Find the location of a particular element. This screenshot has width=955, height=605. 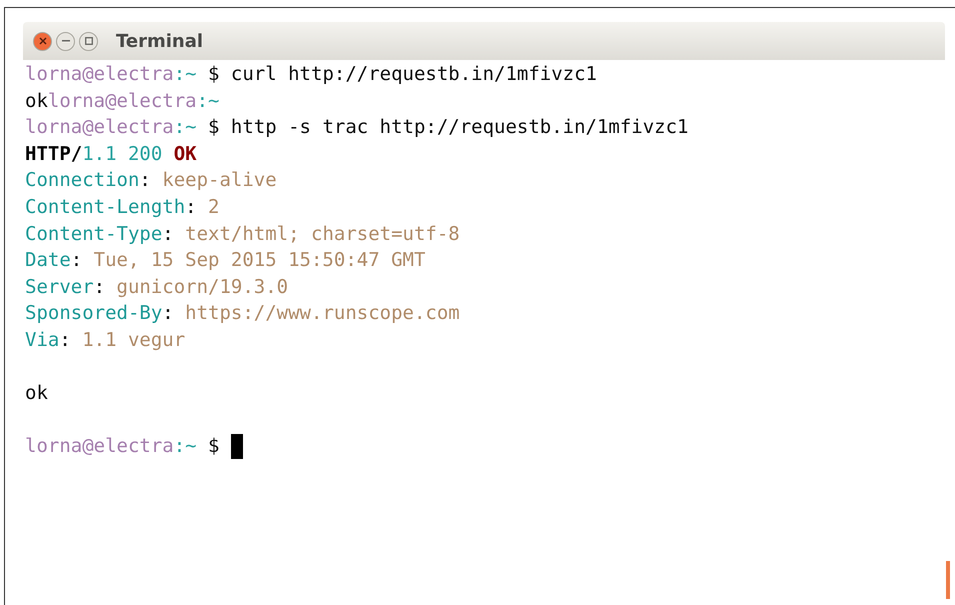

terminal-line: lorna@electra:~ $ curl http://requestb.in/1mfivzc1 is located at coordinates (311, 74).